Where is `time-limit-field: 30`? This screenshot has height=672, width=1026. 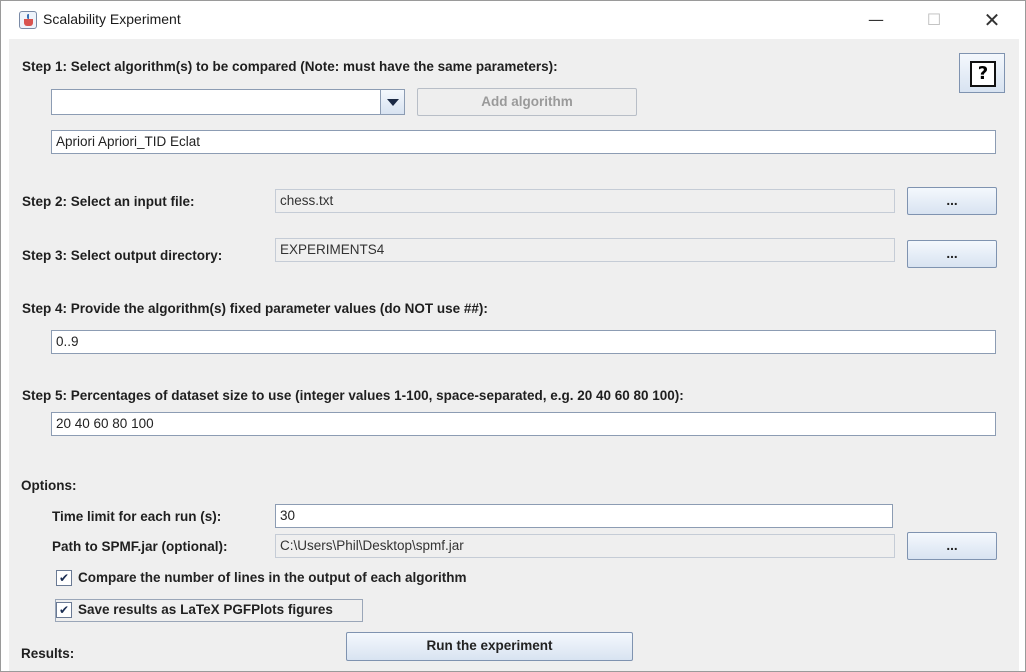 time-limit-field: 30 is located at coordinates (584, 516).